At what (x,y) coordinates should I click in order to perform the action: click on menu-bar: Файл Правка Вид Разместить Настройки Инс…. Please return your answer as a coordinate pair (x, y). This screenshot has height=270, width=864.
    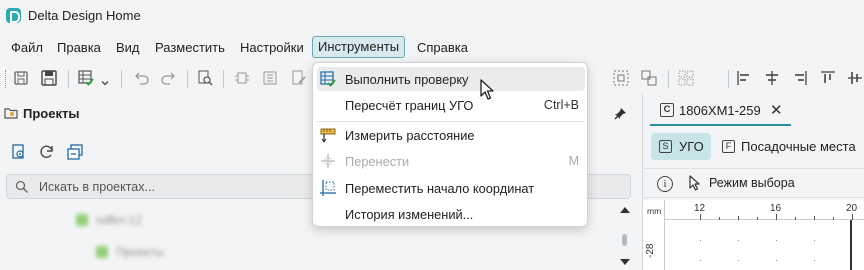
    Looking at the image, I should click on (432, 47).